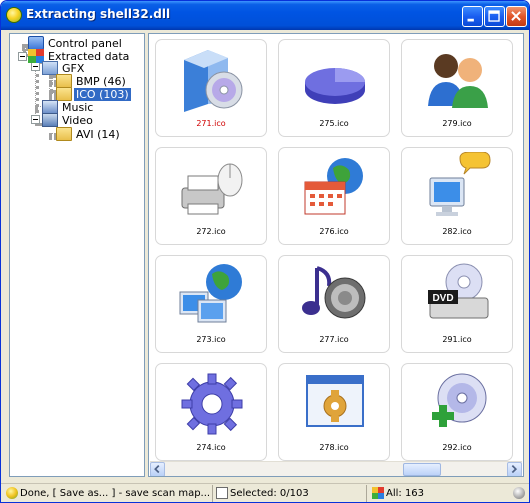 This screenshot has height=503, width=530. I want to click on scroll-left-button, so click(157, 469).